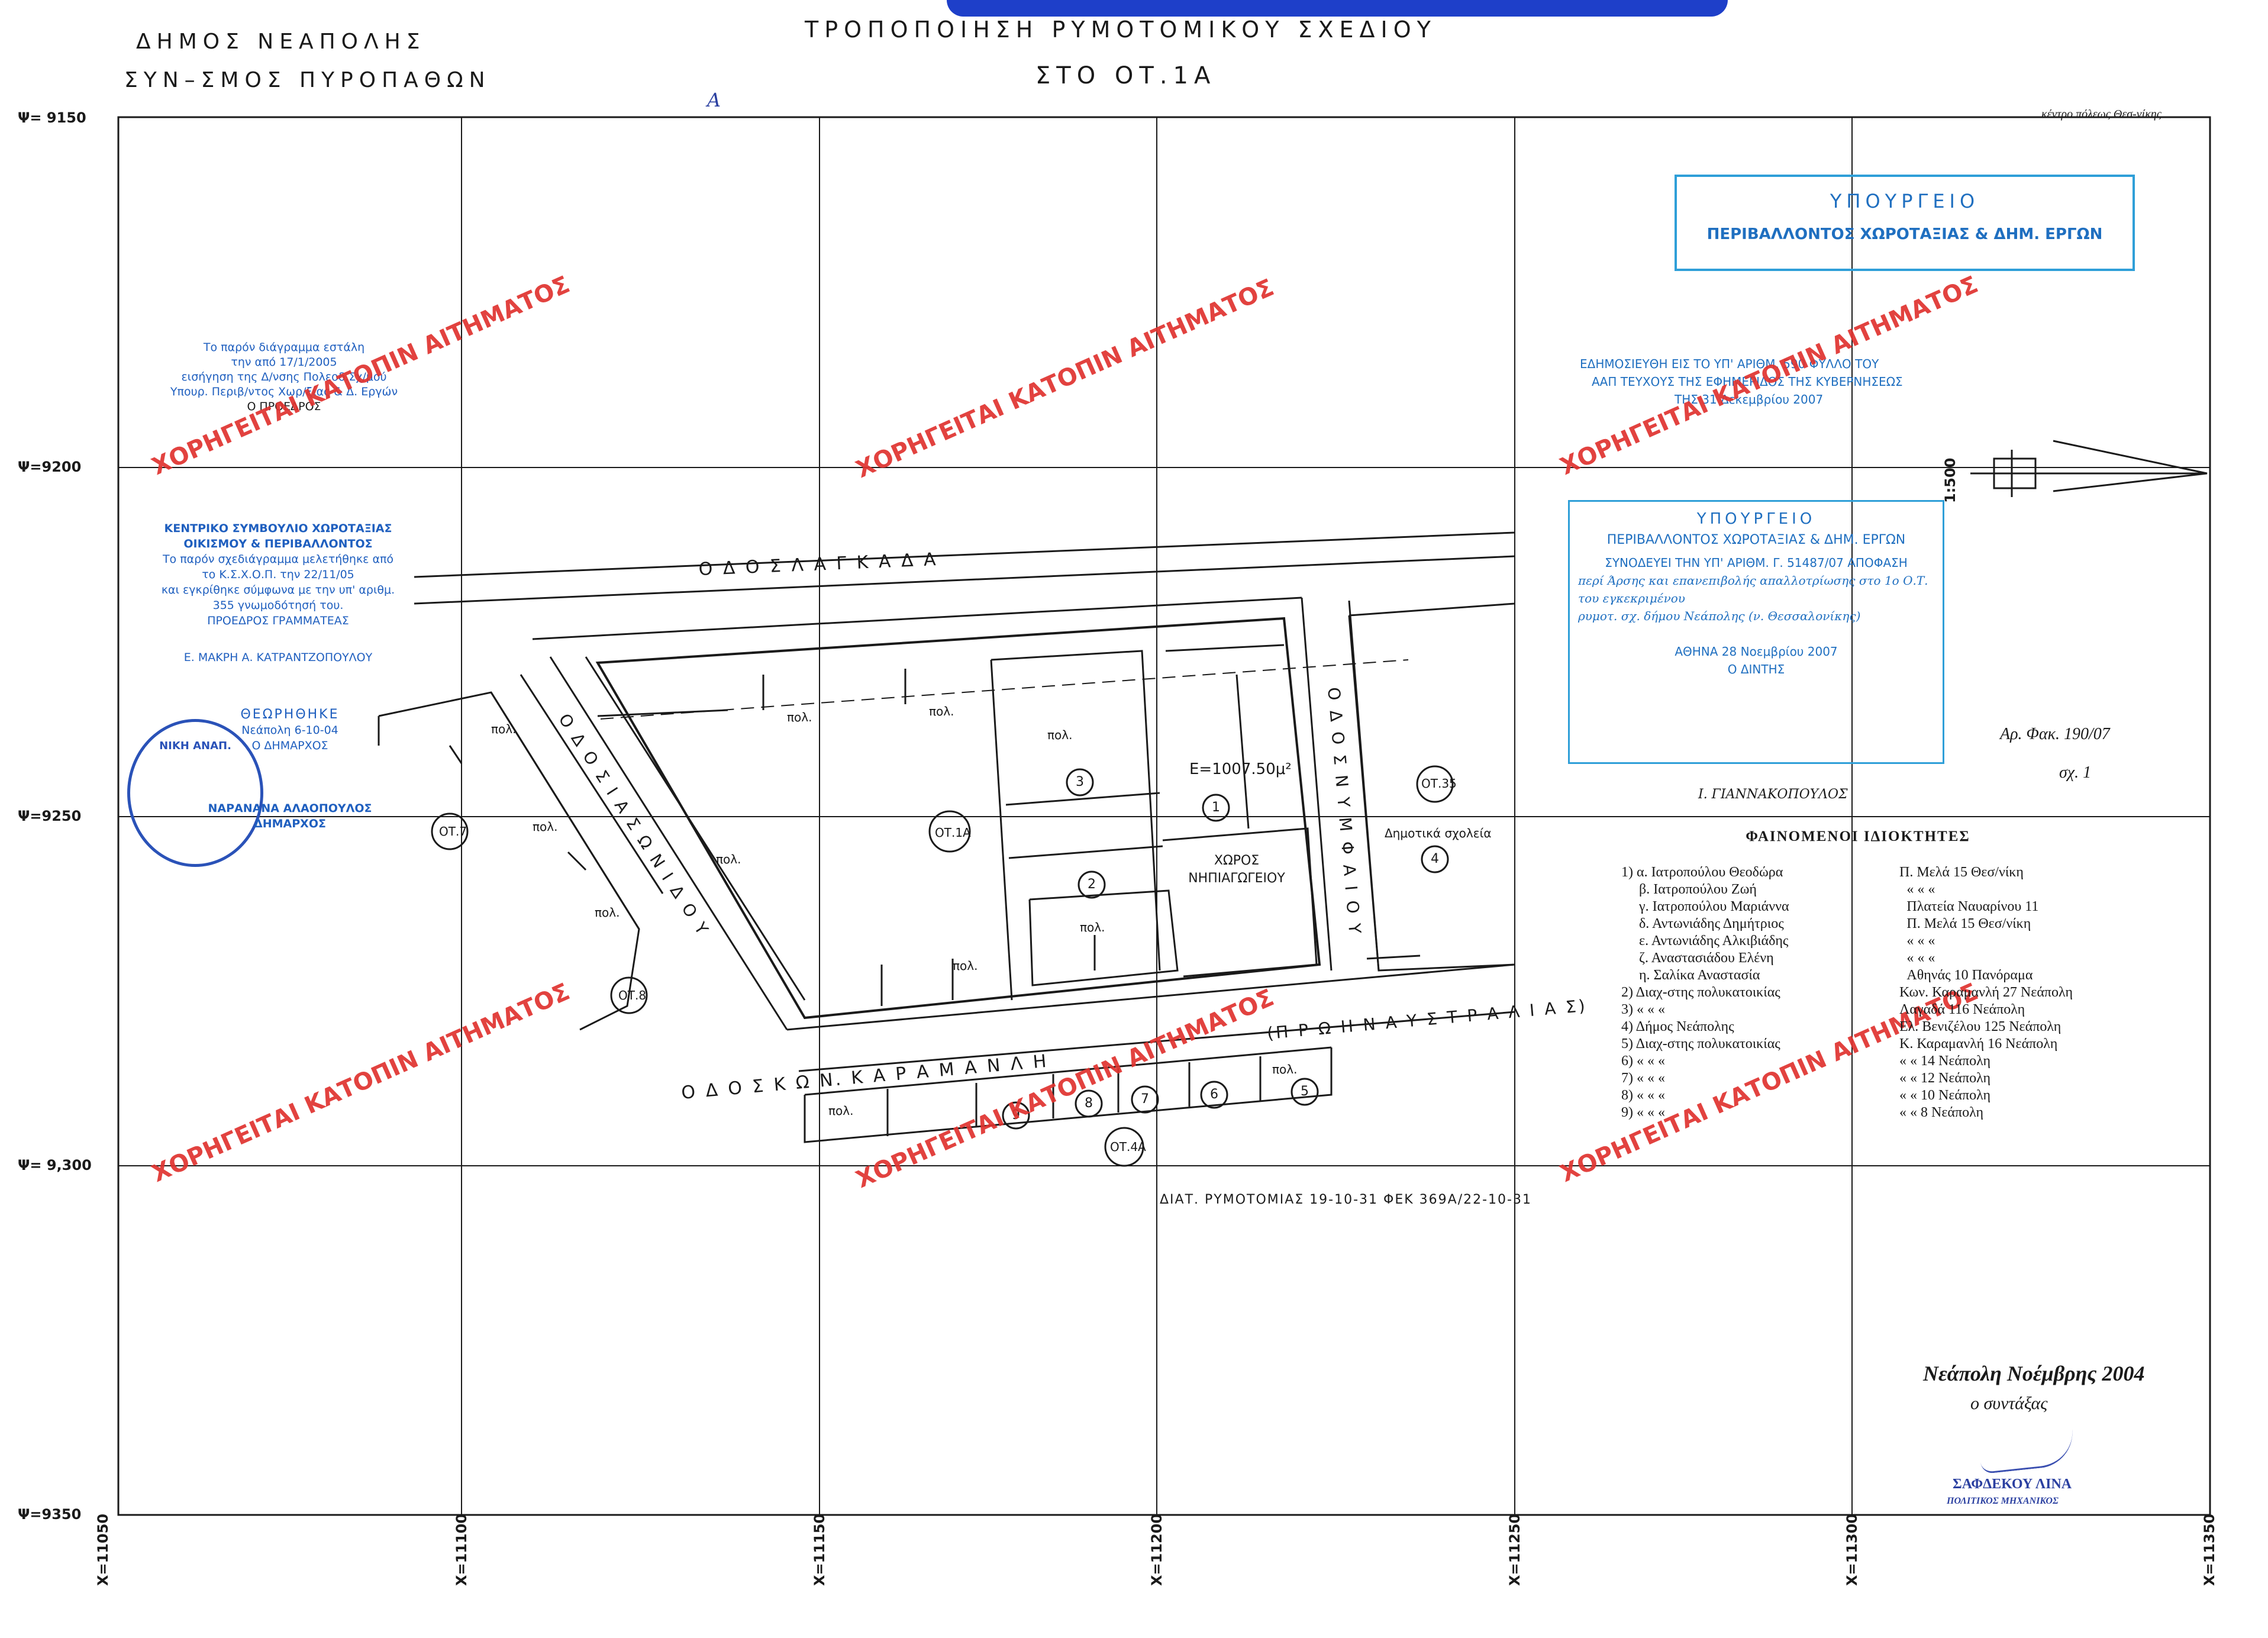 The height and width of the screenshot is (1638, 2268). I want to click on owner-row: η. Σαλίκα Αναστασία Αθηνάς 10 Πανόραμα, so click(1858, 975).